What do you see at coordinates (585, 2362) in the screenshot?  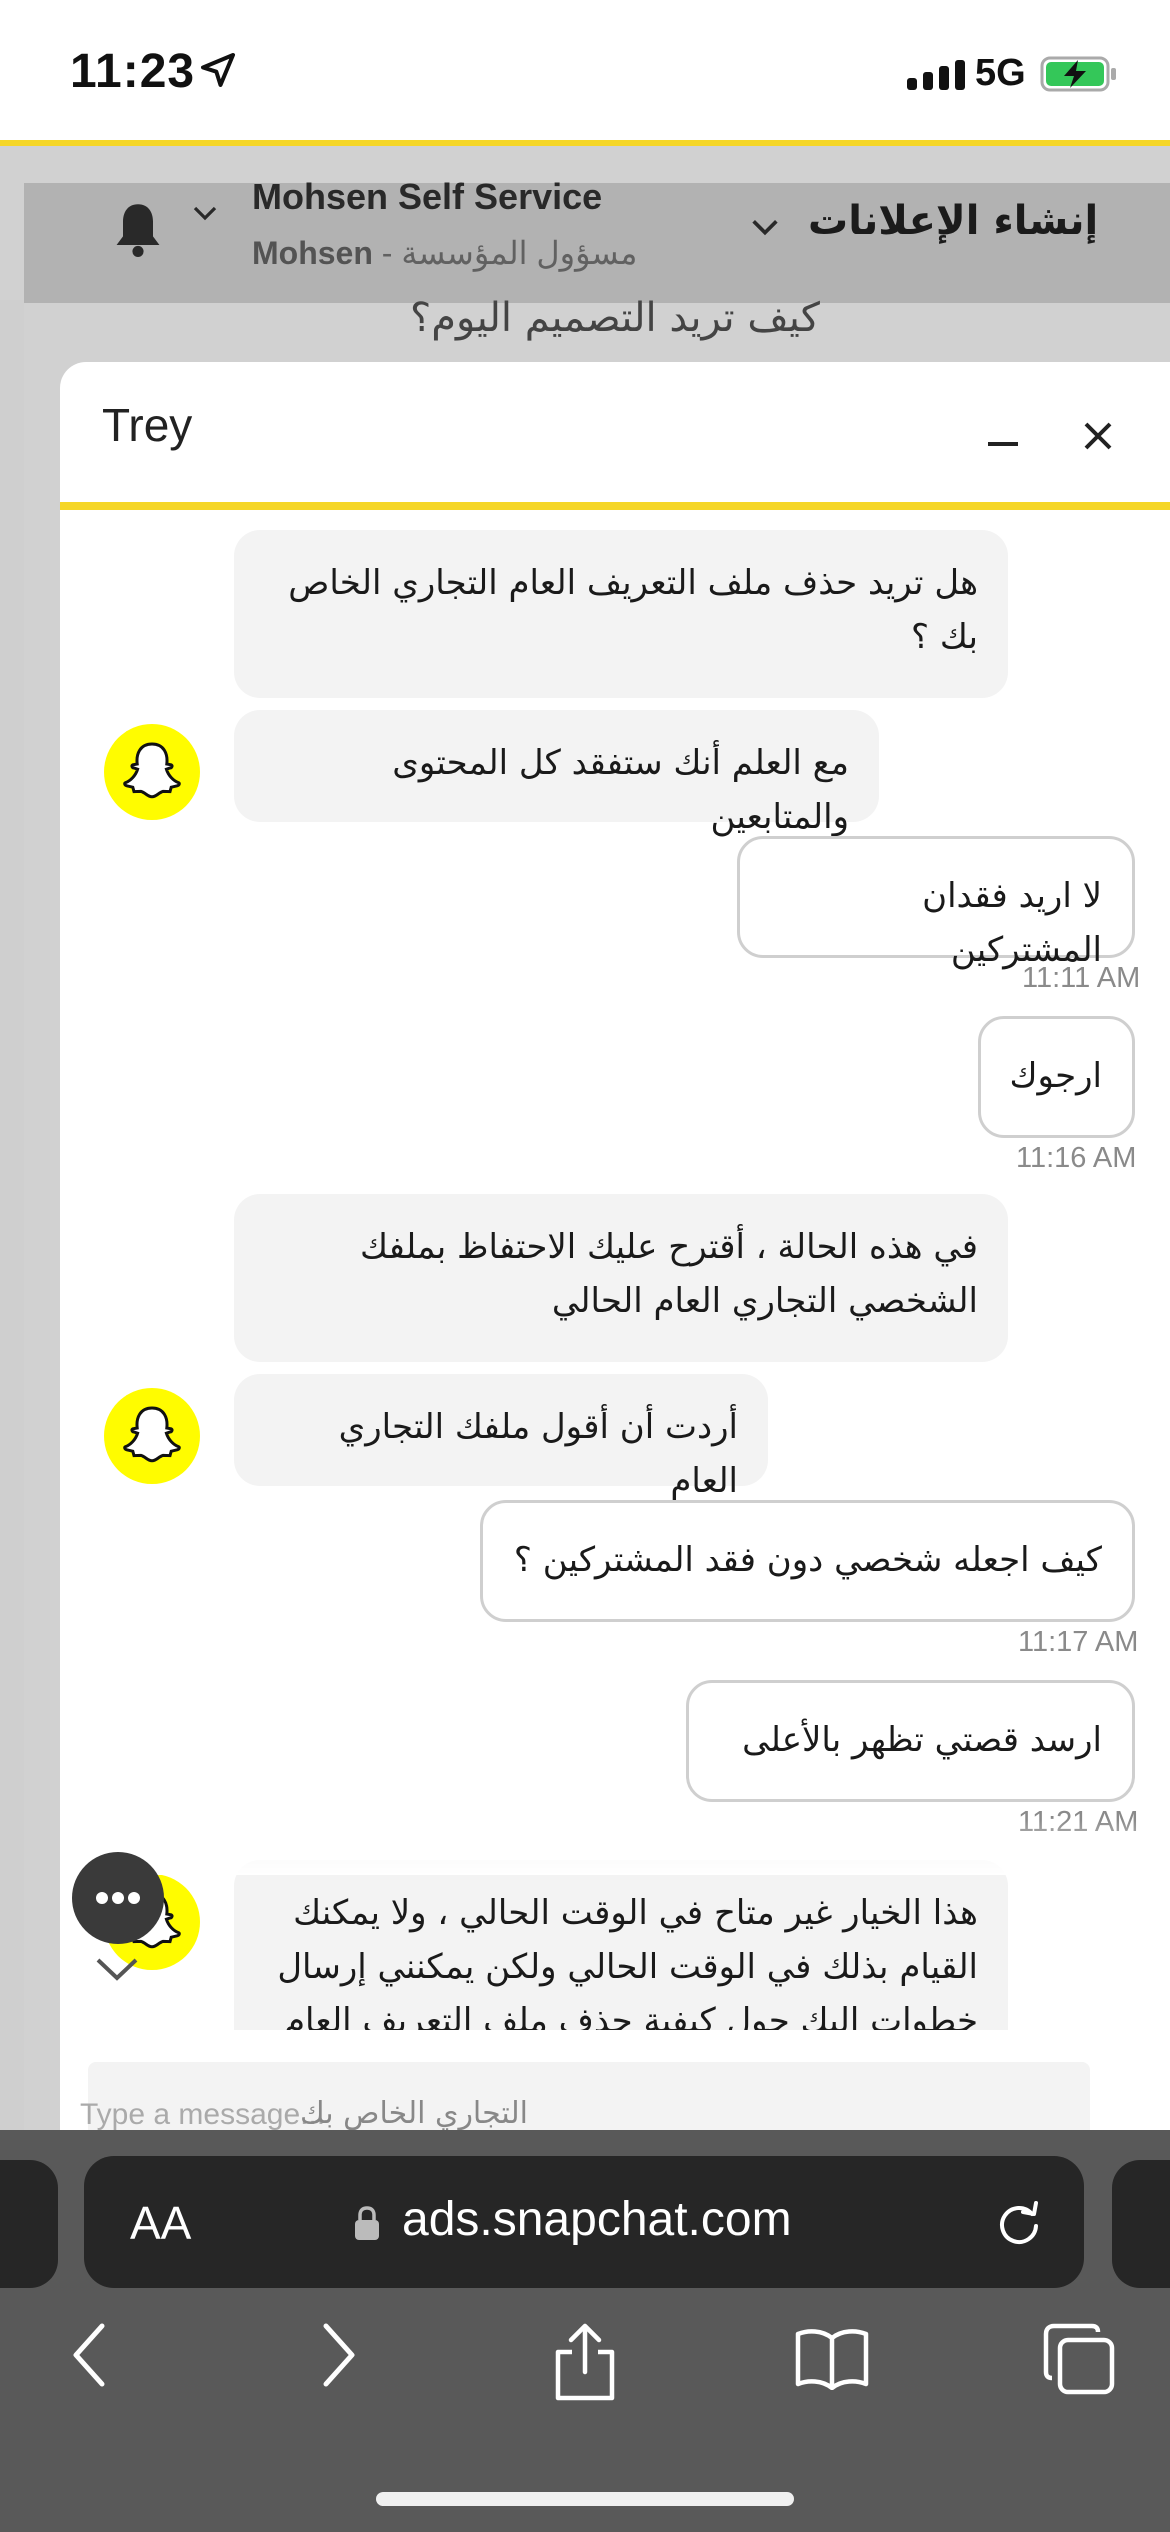 I see `share-icon` at bounding box center [585, 2362].